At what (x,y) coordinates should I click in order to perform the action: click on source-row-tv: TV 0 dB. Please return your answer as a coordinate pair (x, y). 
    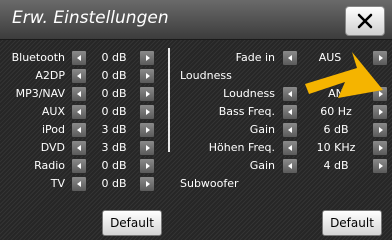
    Looking at the image, I should click on (84, 184).